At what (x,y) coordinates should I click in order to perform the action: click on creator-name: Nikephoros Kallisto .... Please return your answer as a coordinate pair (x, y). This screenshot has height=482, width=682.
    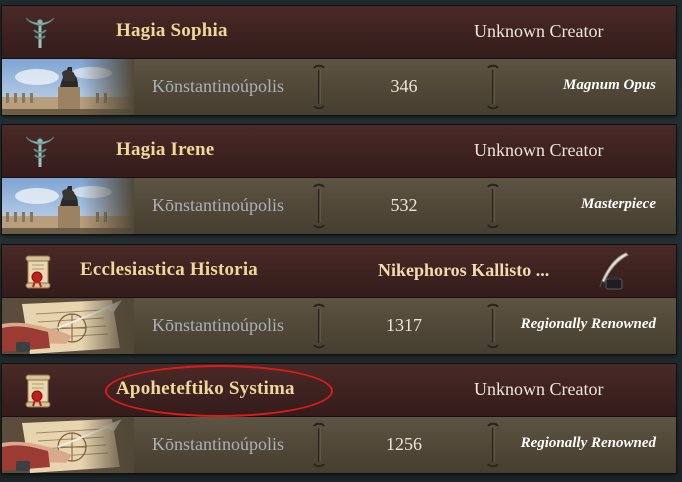
    Looking at the image, I should click on (463, 270).